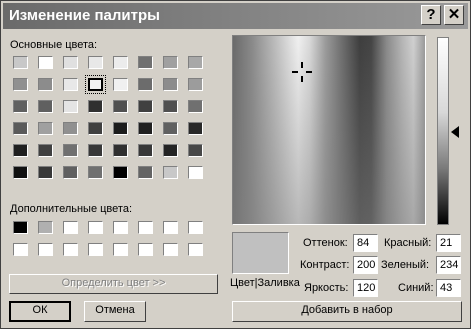 This screenshot has height=329, width=471. Describe the element at coordinates (416, 288) in the screenshot. I see `blue-label: Синий:` at that location.